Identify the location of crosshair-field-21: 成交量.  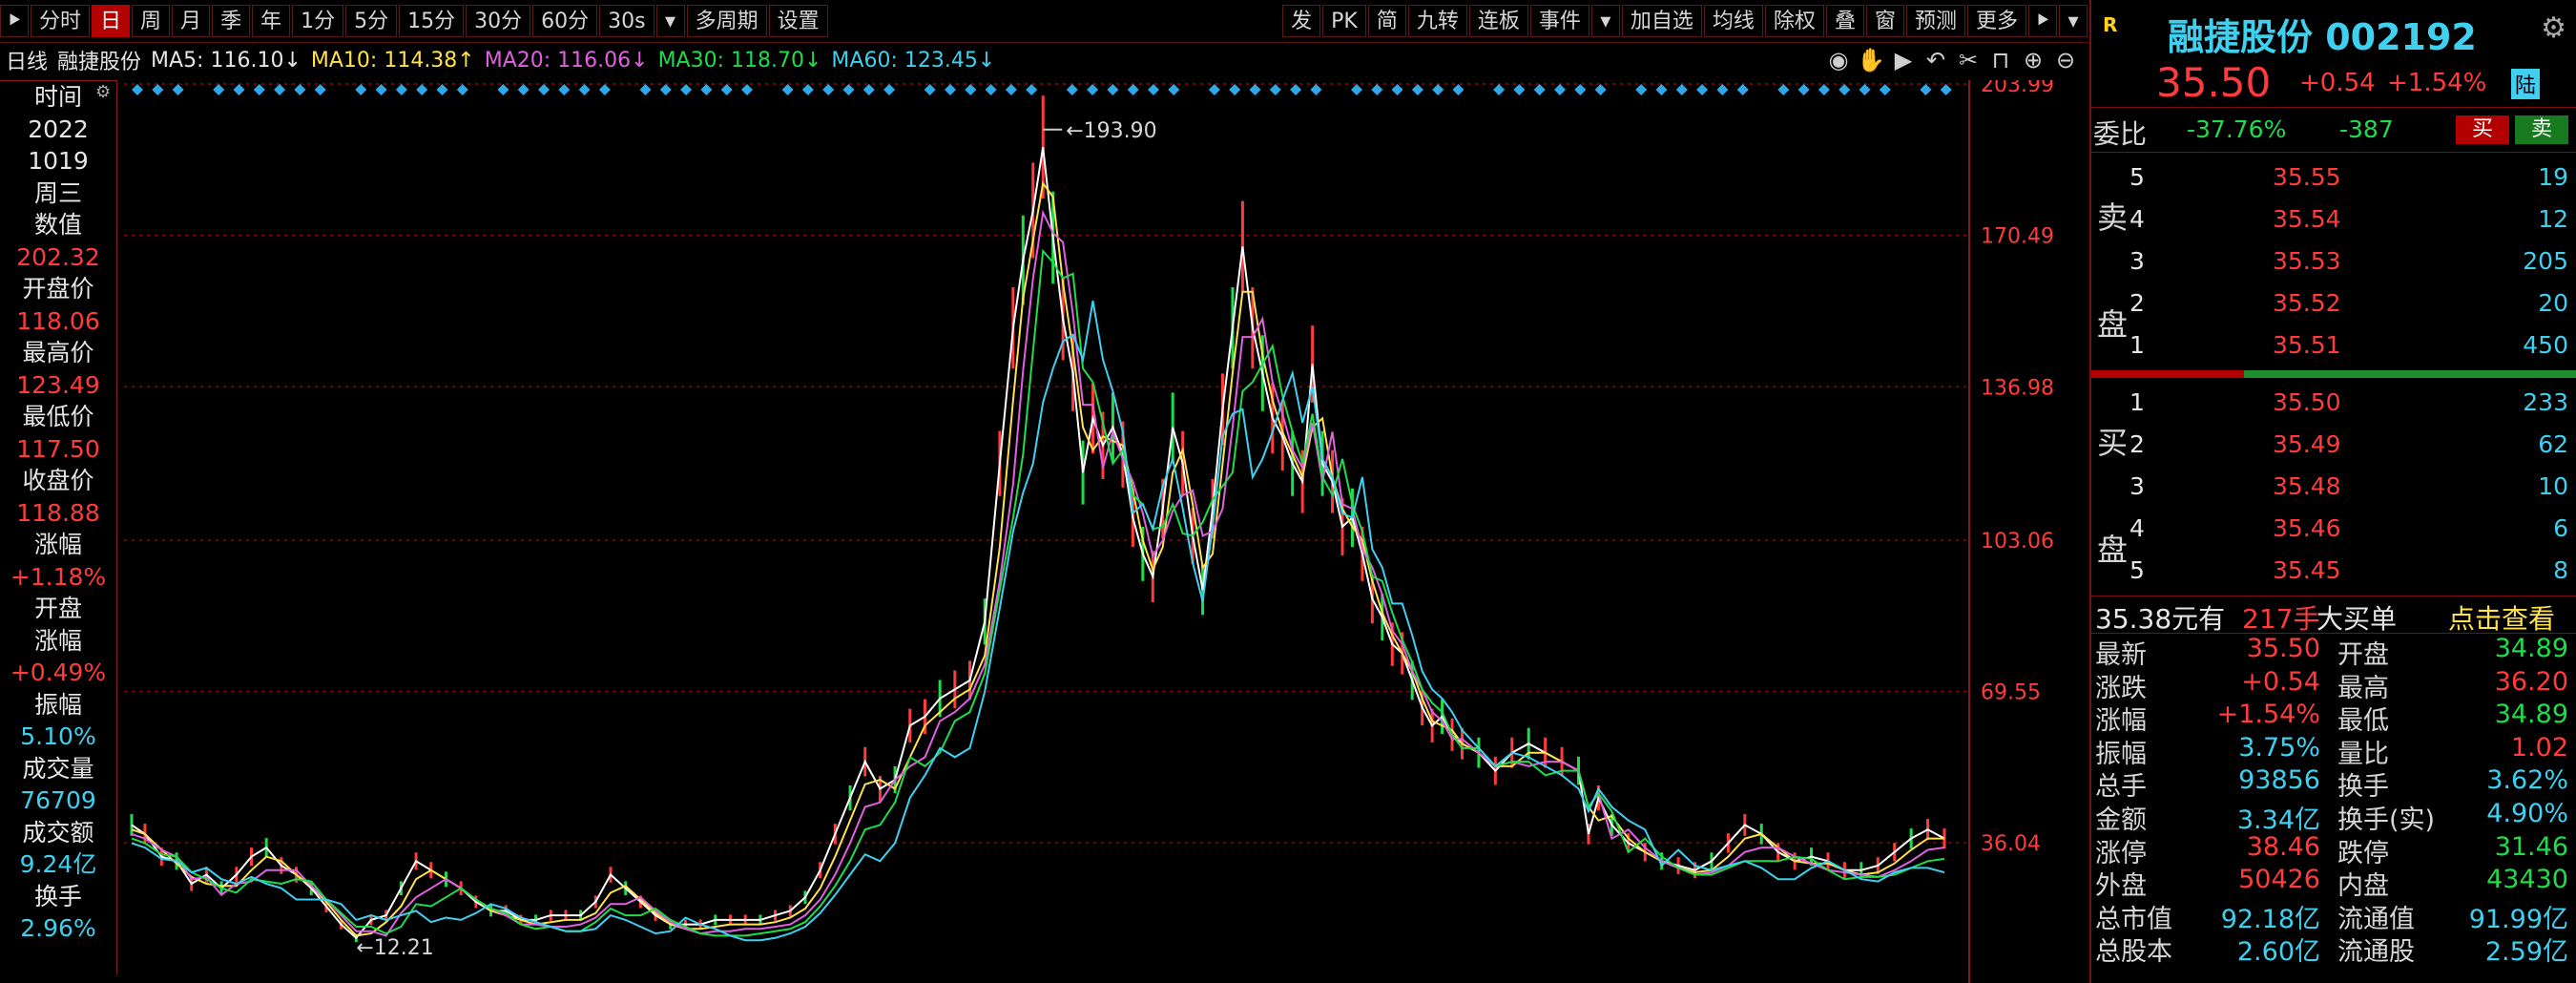
(58, 768).